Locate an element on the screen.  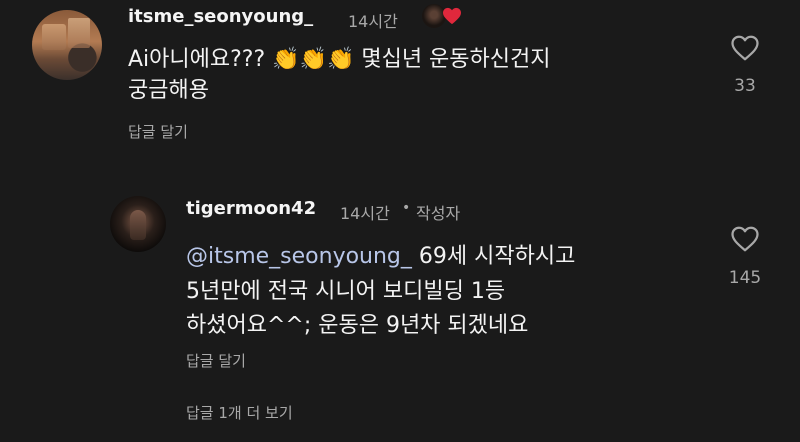
commenter-avatar is located at coordinates (67, 45).